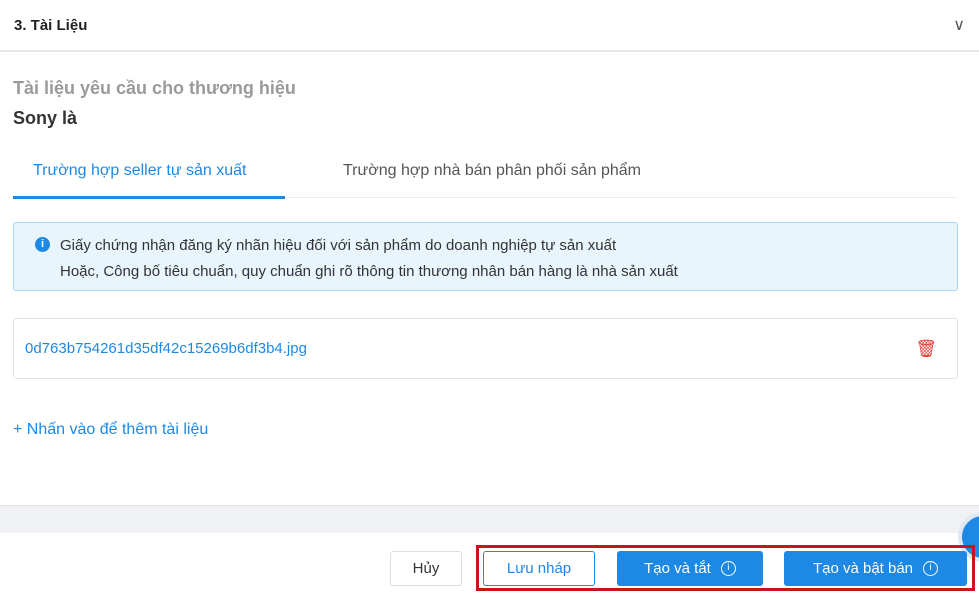 The image size is (979, 595). I want to click on brand-name: Sony là, so click(45, 118).